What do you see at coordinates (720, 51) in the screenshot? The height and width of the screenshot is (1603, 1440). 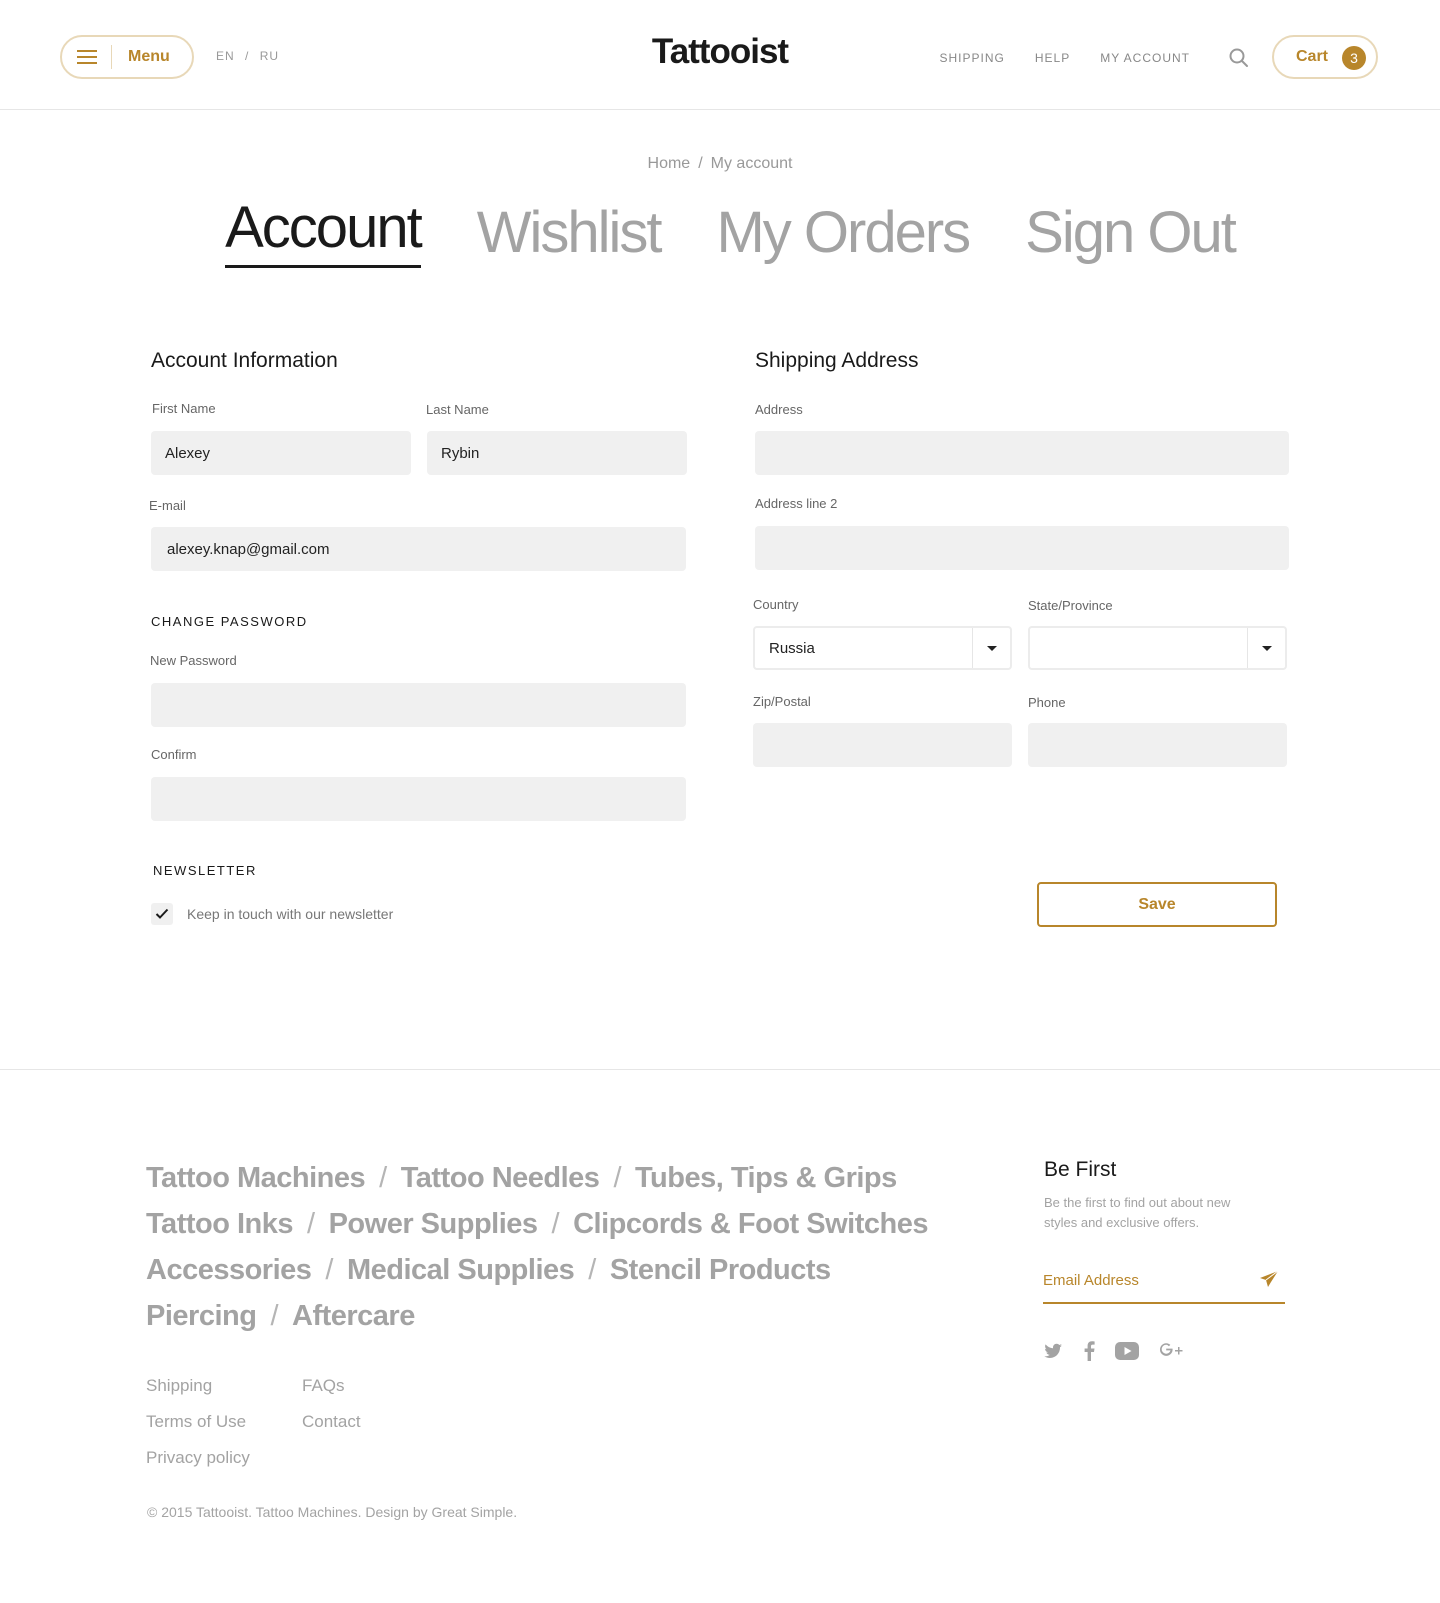 I see `site-logo: Tattooist` at bounding box center [720, 51].